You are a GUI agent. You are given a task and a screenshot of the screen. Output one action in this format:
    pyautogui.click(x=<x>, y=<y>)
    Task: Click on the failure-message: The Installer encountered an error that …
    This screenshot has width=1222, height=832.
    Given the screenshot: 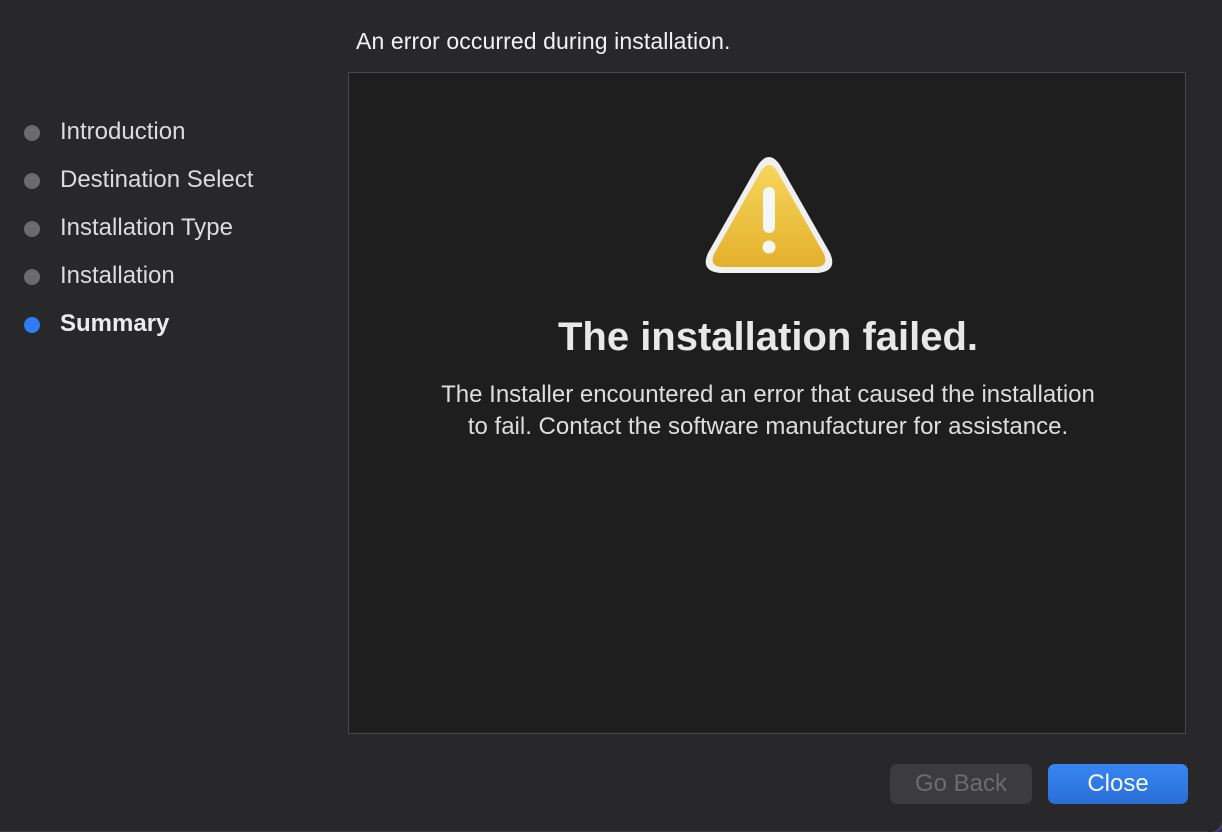 What is the action you would take?
    pyautogui.click(x=768, y=410)
    